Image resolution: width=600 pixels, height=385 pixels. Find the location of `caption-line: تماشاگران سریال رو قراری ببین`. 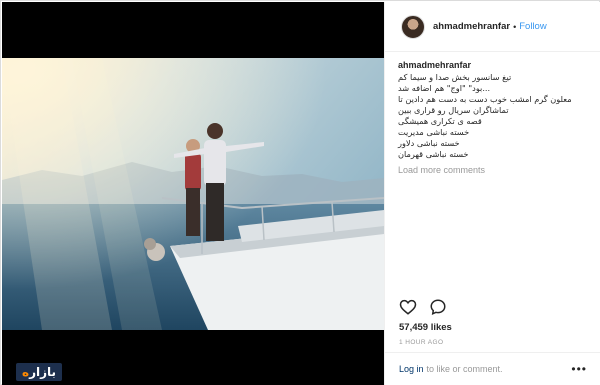

caption-line: تماشاگران سریال رو قراری ببین is located at coordinates (453, 110).